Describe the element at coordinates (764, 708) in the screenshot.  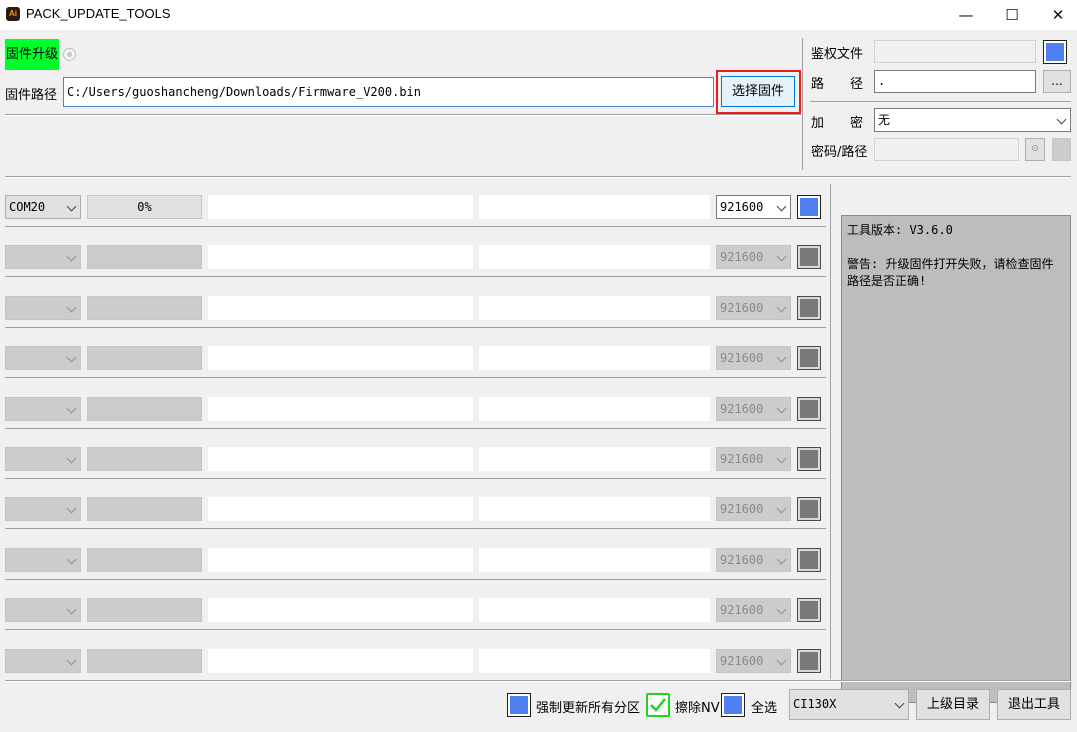
I see `select-all-label: 全选` at that location.